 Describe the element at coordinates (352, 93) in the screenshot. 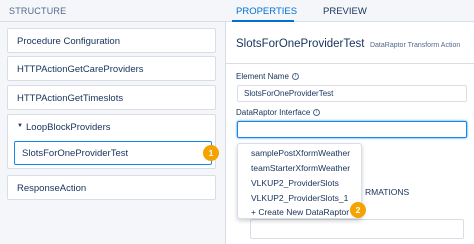

I see `element-name-input: SlotsForOneProviderTest` at that location.